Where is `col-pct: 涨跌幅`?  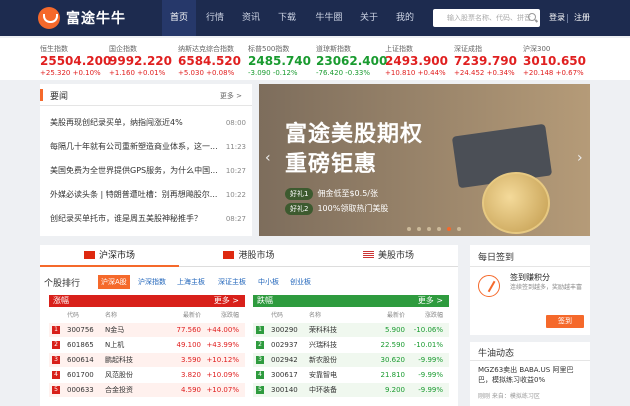 col-pct: 涨跌幅 is located at coordinates (433, 315).